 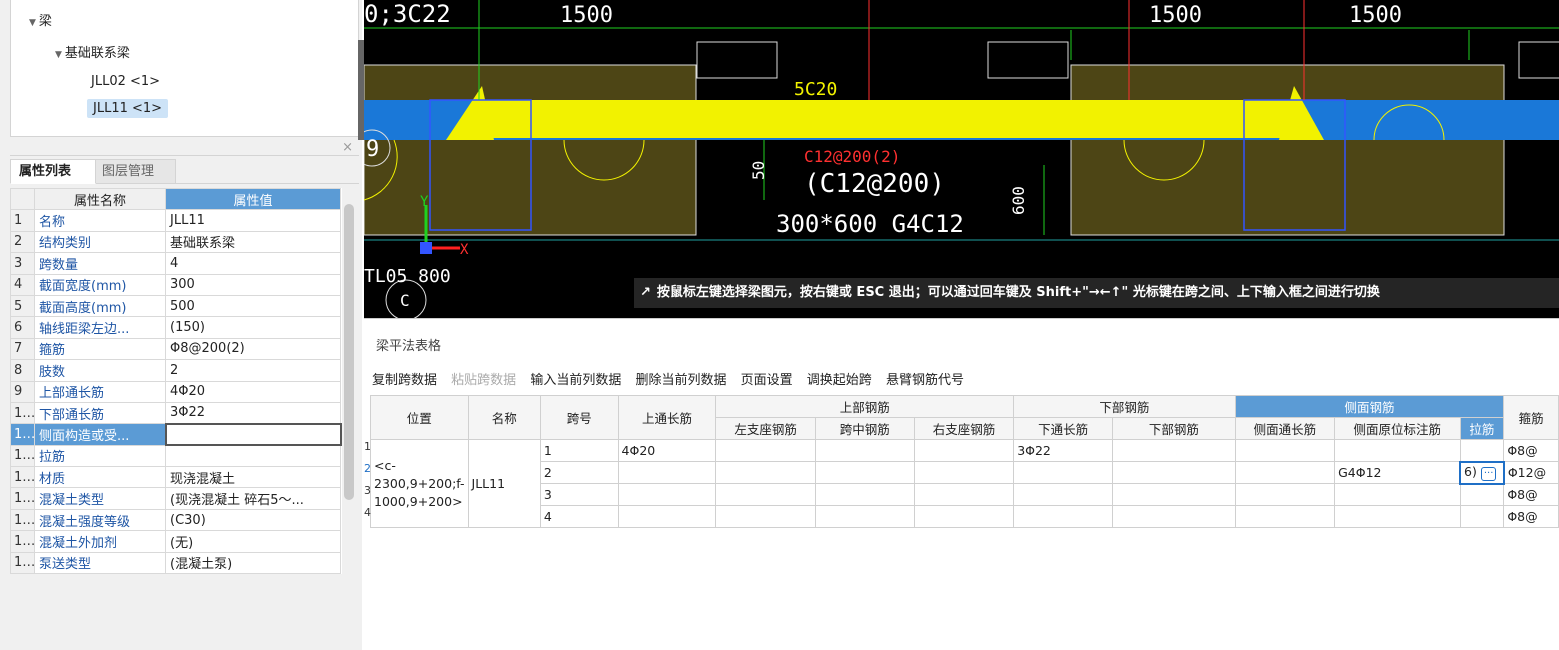 I want to click on cell-side-original: G4Φ12, so click(x=1397, y=472).